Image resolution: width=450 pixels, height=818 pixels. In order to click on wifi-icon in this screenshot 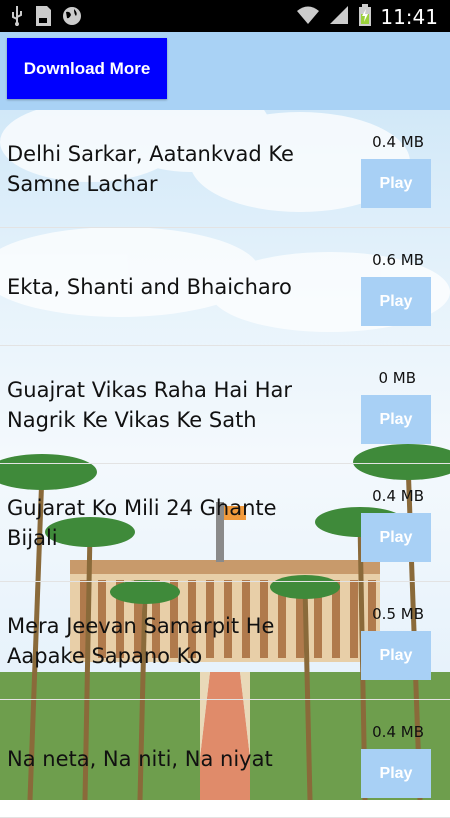, I will do `click(308, 17)`.